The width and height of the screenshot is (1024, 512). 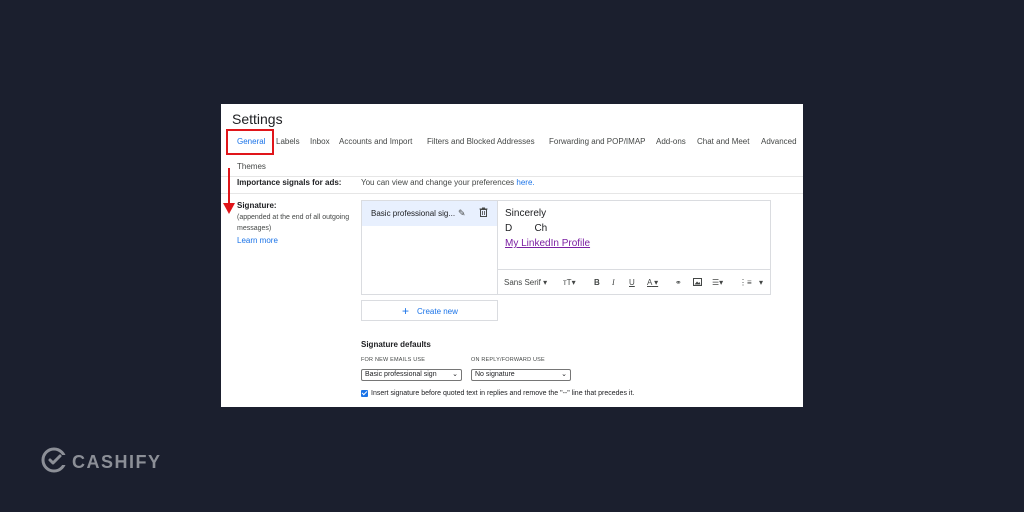 I want to click on tab-themes: Themes, so click(x=251, y=166).